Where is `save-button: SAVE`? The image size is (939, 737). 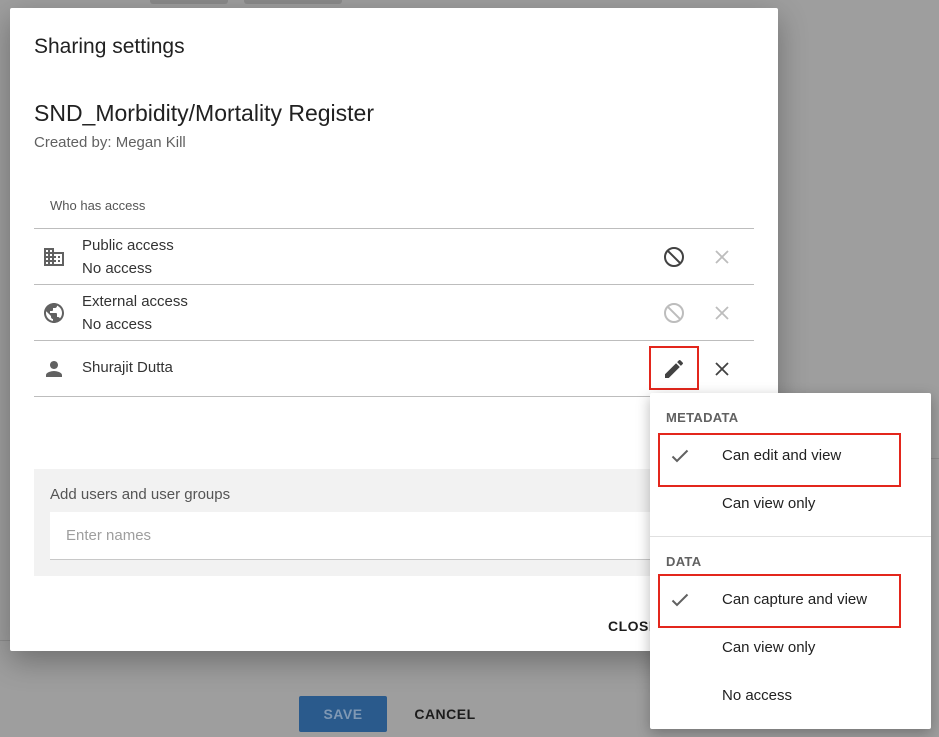 save-button: SAVE is located at coordinates (343, 714).